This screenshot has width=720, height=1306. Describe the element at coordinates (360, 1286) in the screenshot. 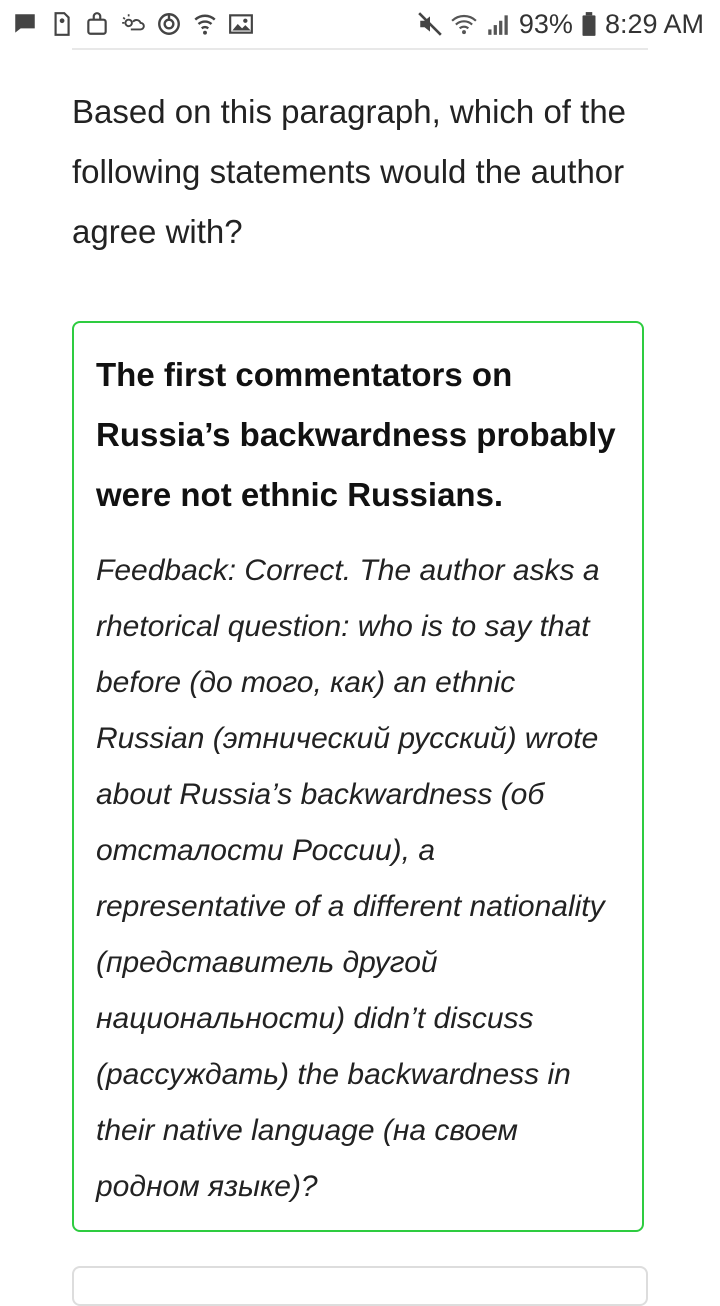

I see `next-answer-card` at that location.